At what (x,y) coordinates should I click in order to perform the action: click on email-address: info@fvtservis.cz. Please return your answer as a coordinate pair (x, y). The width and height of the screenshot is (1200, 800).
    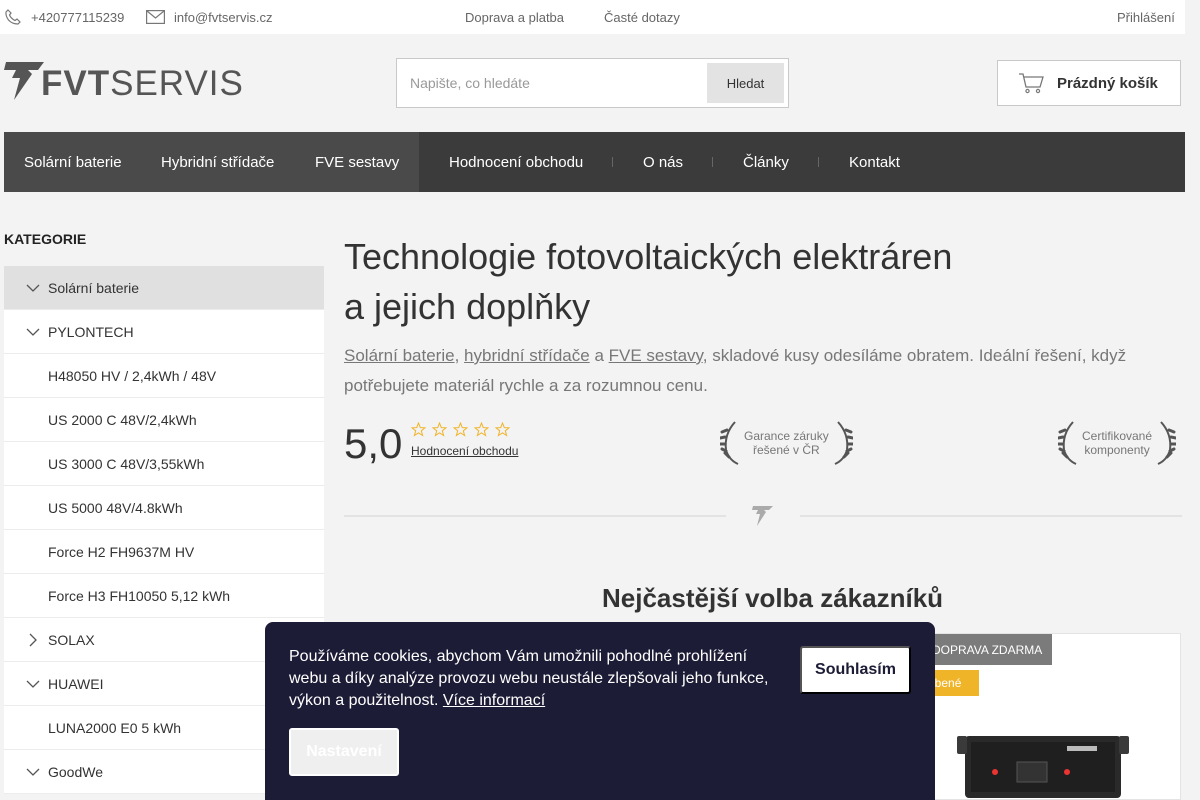
    Looking at the image, I should click on (223, 17).